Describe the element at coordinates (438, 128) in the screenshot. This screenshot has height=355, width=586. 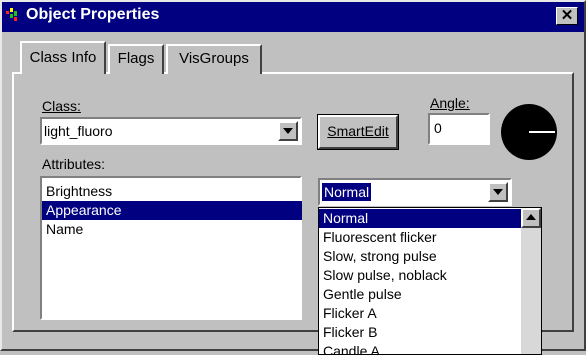
I see `angle-value: 0` at that location.